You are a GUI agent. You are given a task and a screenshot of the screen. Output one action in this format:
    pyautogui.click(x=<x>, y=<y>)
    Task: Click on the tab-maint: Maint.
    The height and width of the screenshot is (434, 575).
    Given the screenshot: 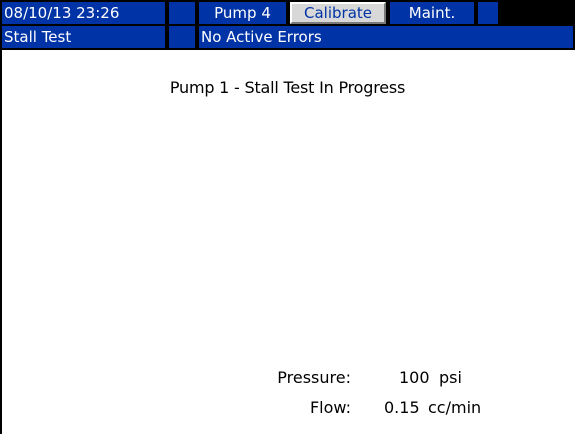 What is the action you would take?
    pyautogui.click(x=432, y=13)
    